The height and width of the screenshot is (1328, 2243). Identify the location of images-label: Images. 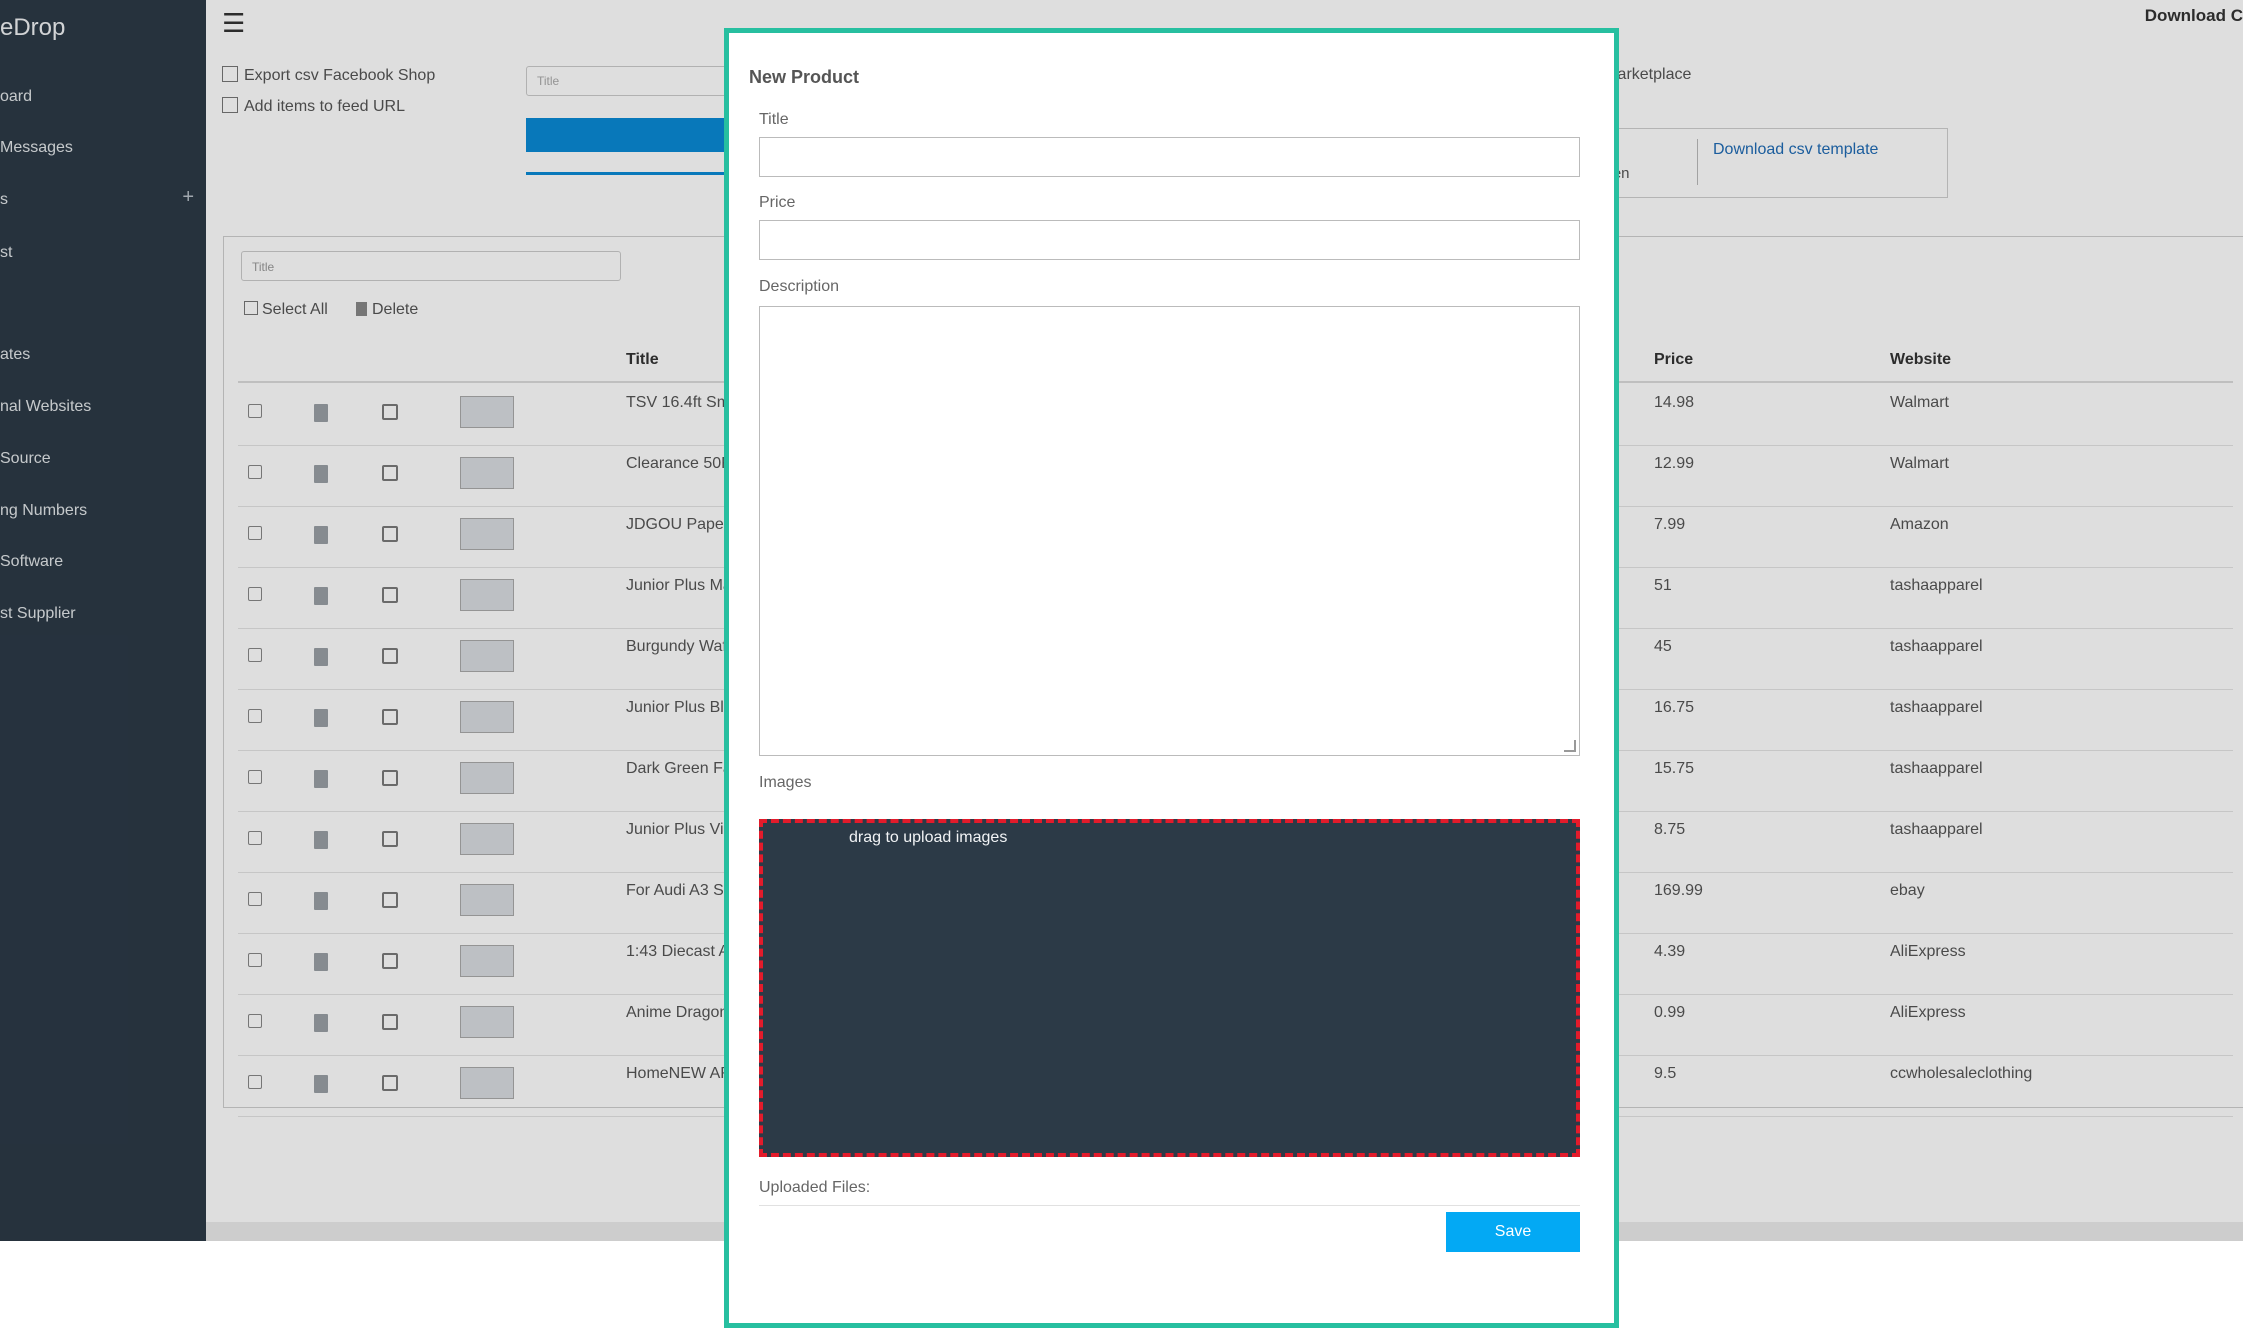
(785, 782).